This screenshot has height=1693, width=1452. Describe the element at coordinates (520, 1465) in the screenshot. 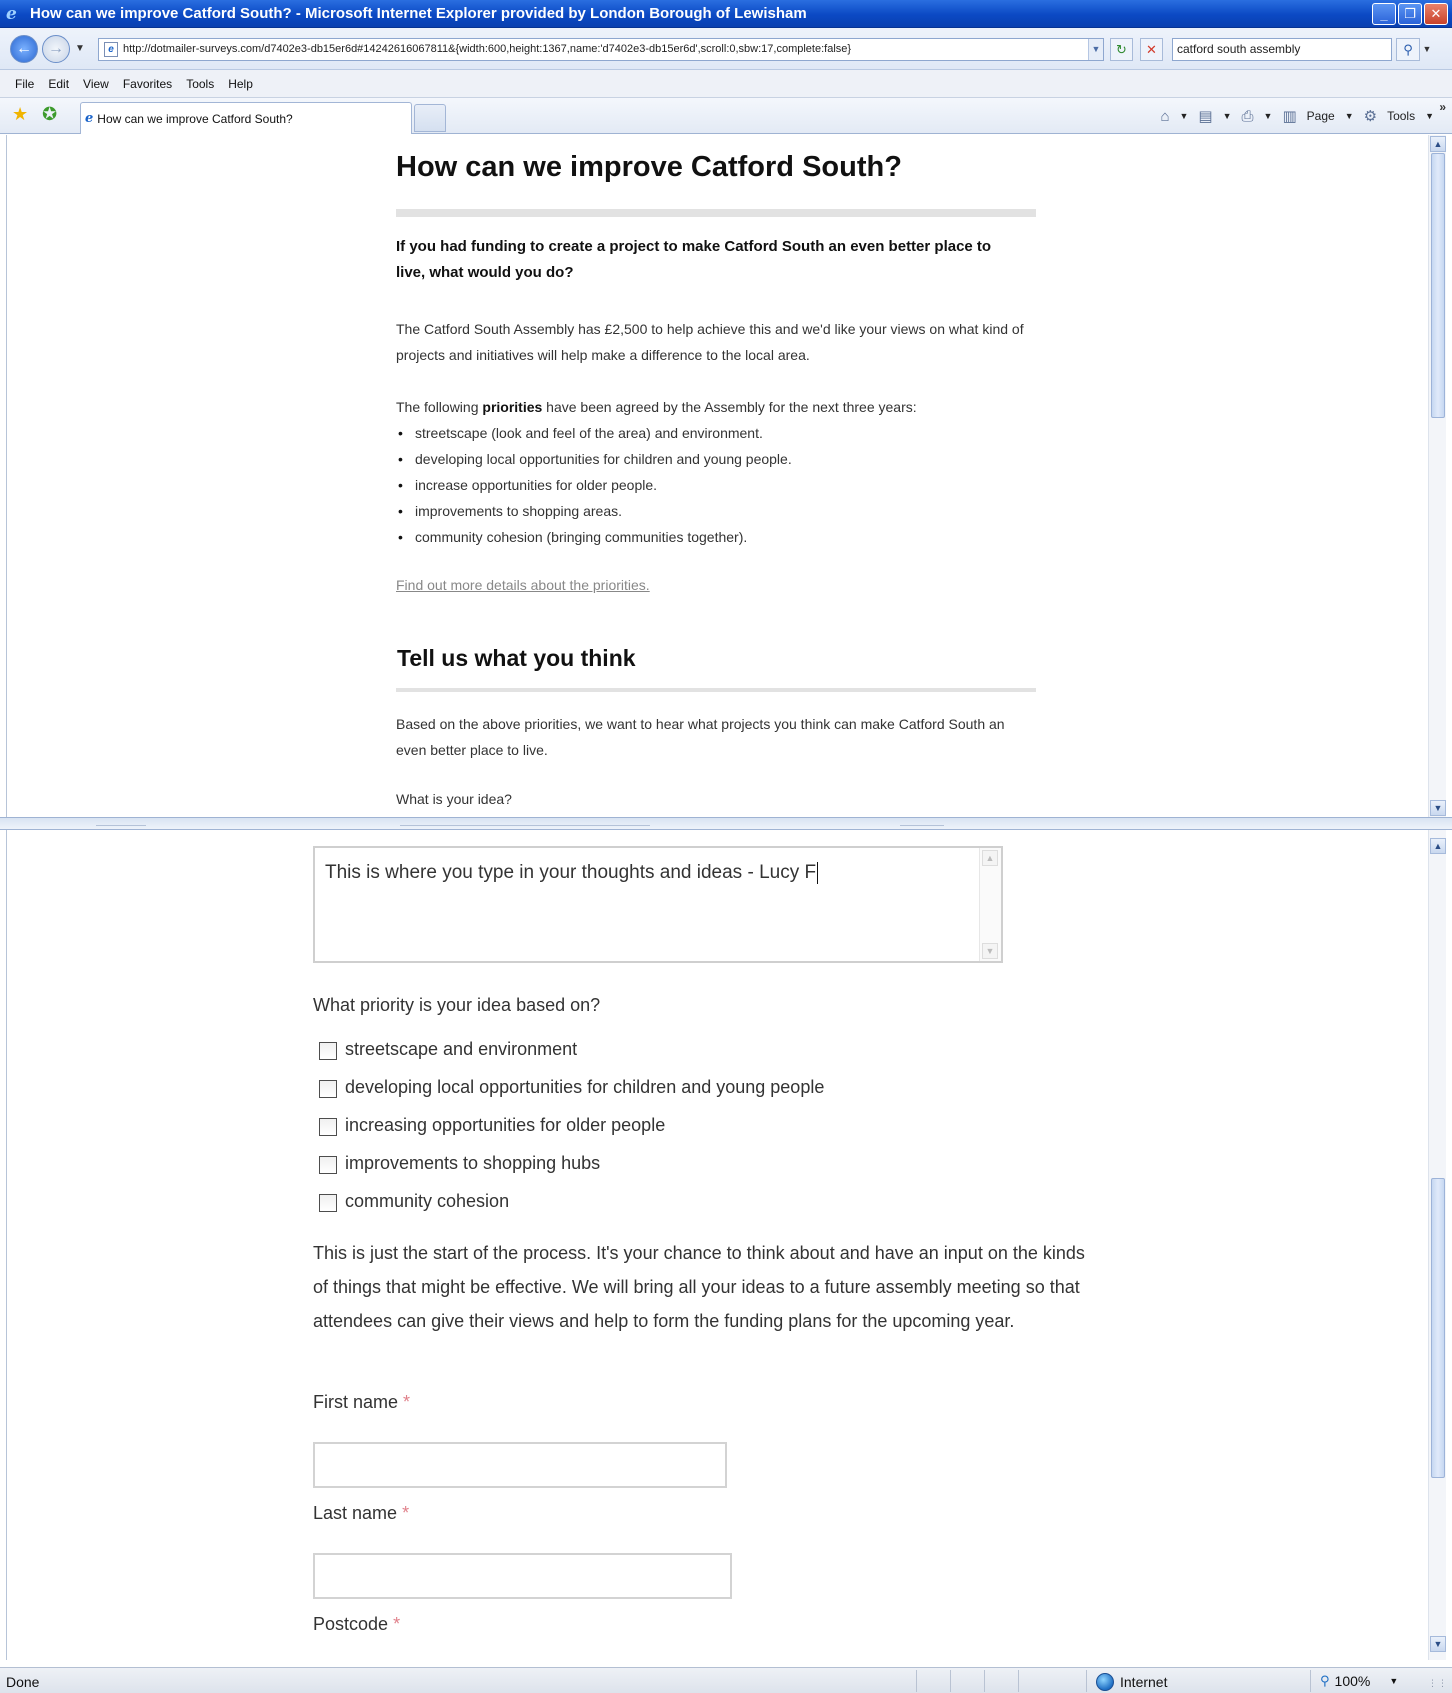

I see `first-name-input` at that location.